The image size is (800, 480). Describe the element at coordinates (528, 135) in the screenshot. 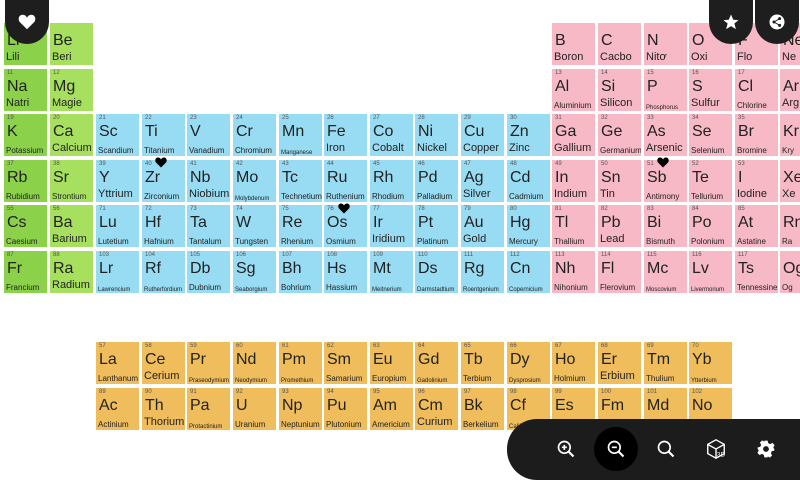

I see `element-cell-zn: 30 Zn Zinc` at that location.